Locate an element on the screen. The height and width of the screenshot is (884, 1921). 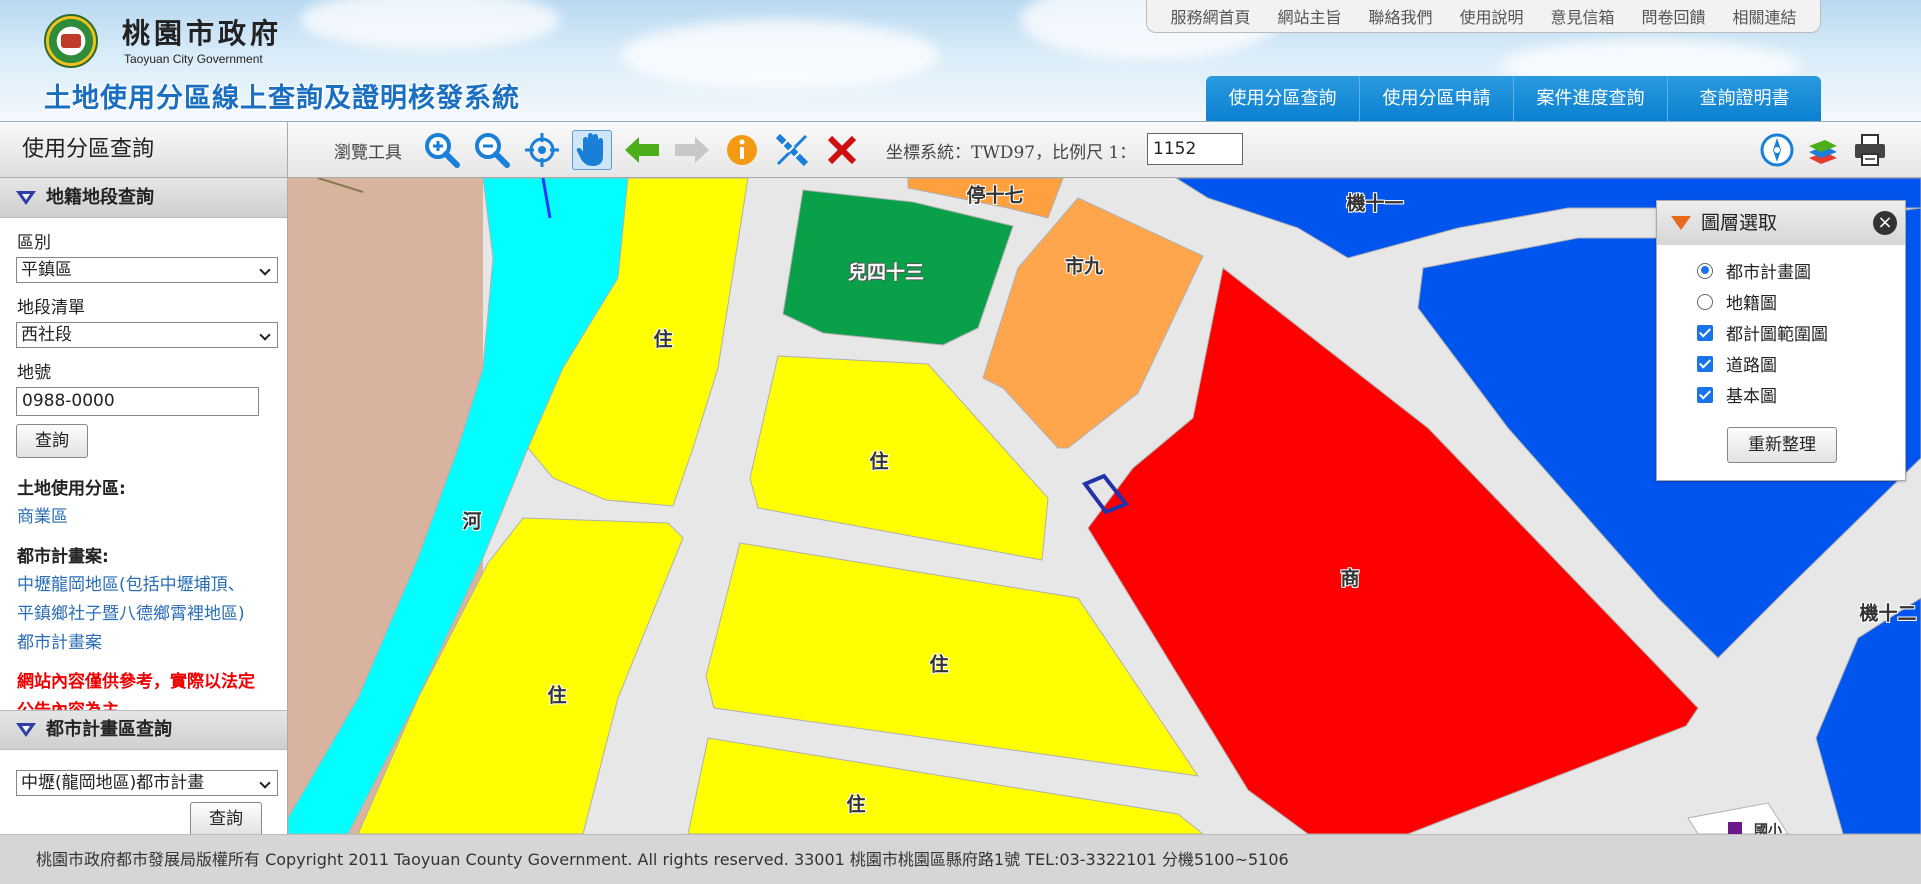
layer-option-plan-boundary: 都計圖範圍圖 is located at coordinates (1781, 332).